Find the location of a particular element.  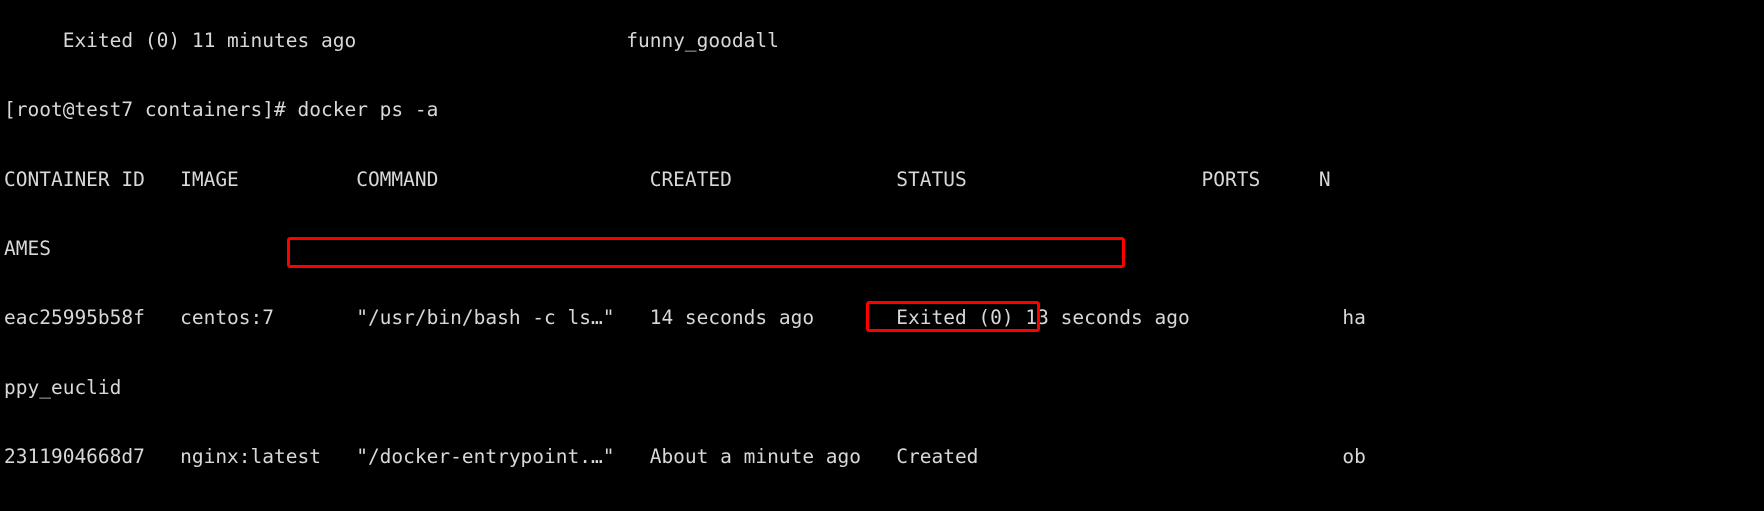

terminal-line-wrap: ppy_euclid is located at coordinates (63, 387).